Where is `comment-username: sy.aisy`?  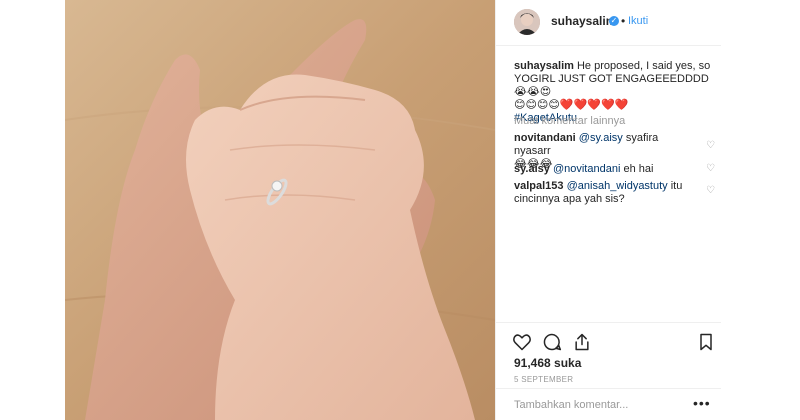 comment-username: sy.aisy is located at coordinates (532, 169).